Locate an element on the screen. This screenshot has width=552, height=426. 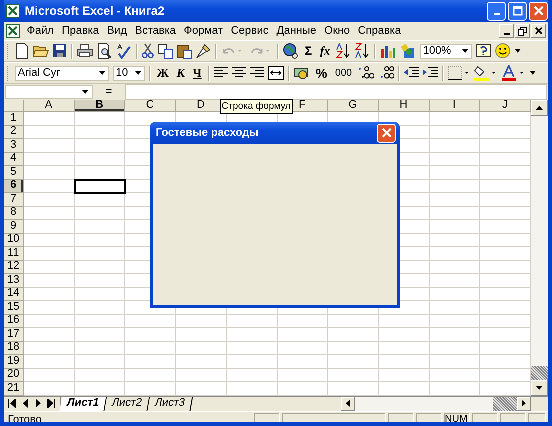
menu-item: Файл is located at coordinates (40, 31).